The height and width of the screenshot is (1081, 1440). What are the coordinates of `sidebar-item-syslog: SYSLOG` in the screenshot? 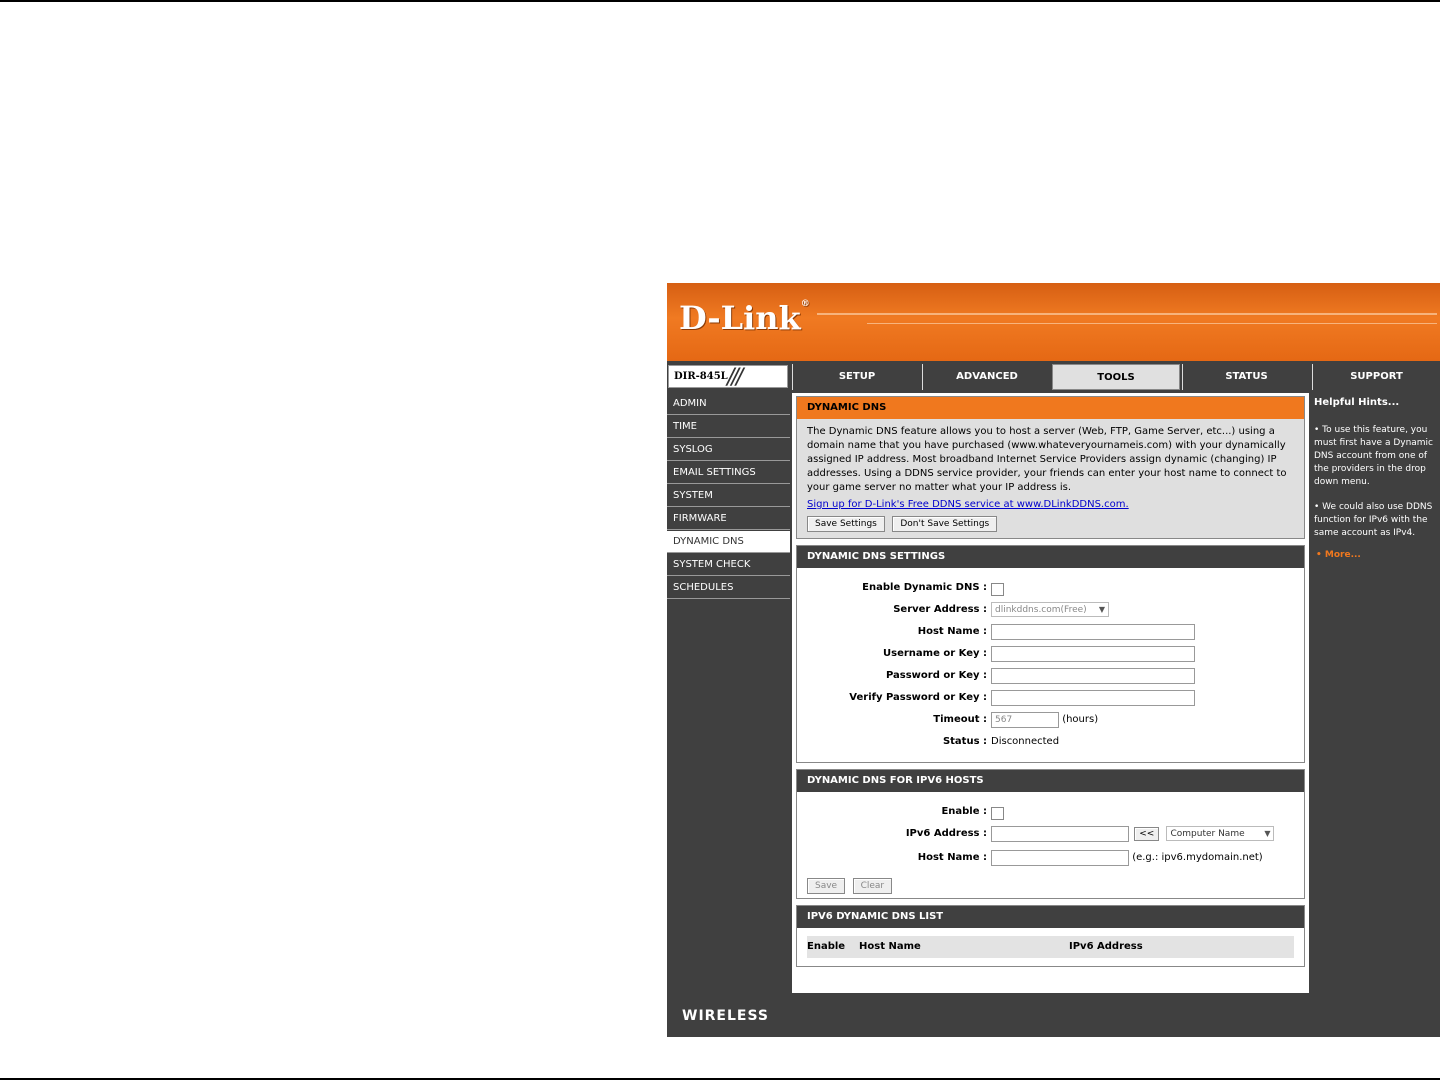 It's located at (728, 450).